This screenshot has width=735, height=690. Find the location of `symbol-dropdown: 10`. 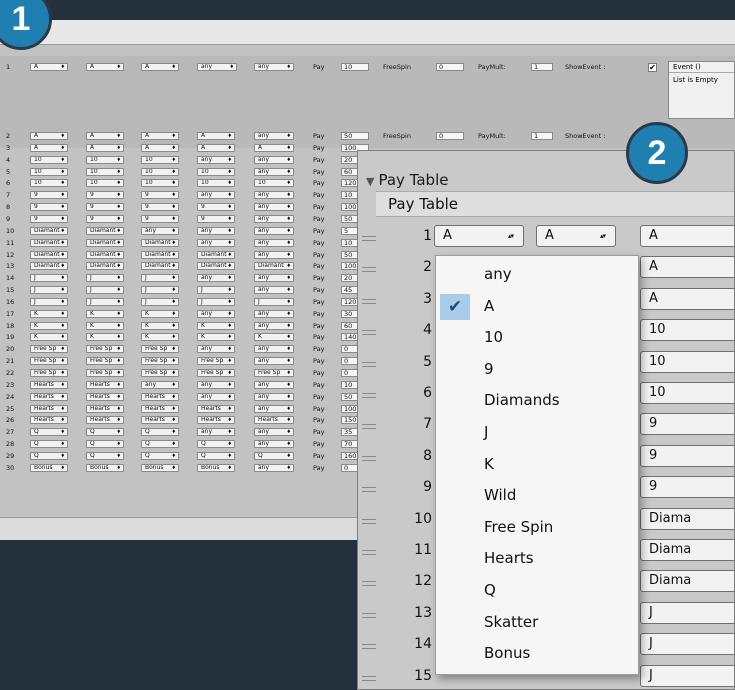

symbol-dropdown: 10 is located at coordinates (687, 330).